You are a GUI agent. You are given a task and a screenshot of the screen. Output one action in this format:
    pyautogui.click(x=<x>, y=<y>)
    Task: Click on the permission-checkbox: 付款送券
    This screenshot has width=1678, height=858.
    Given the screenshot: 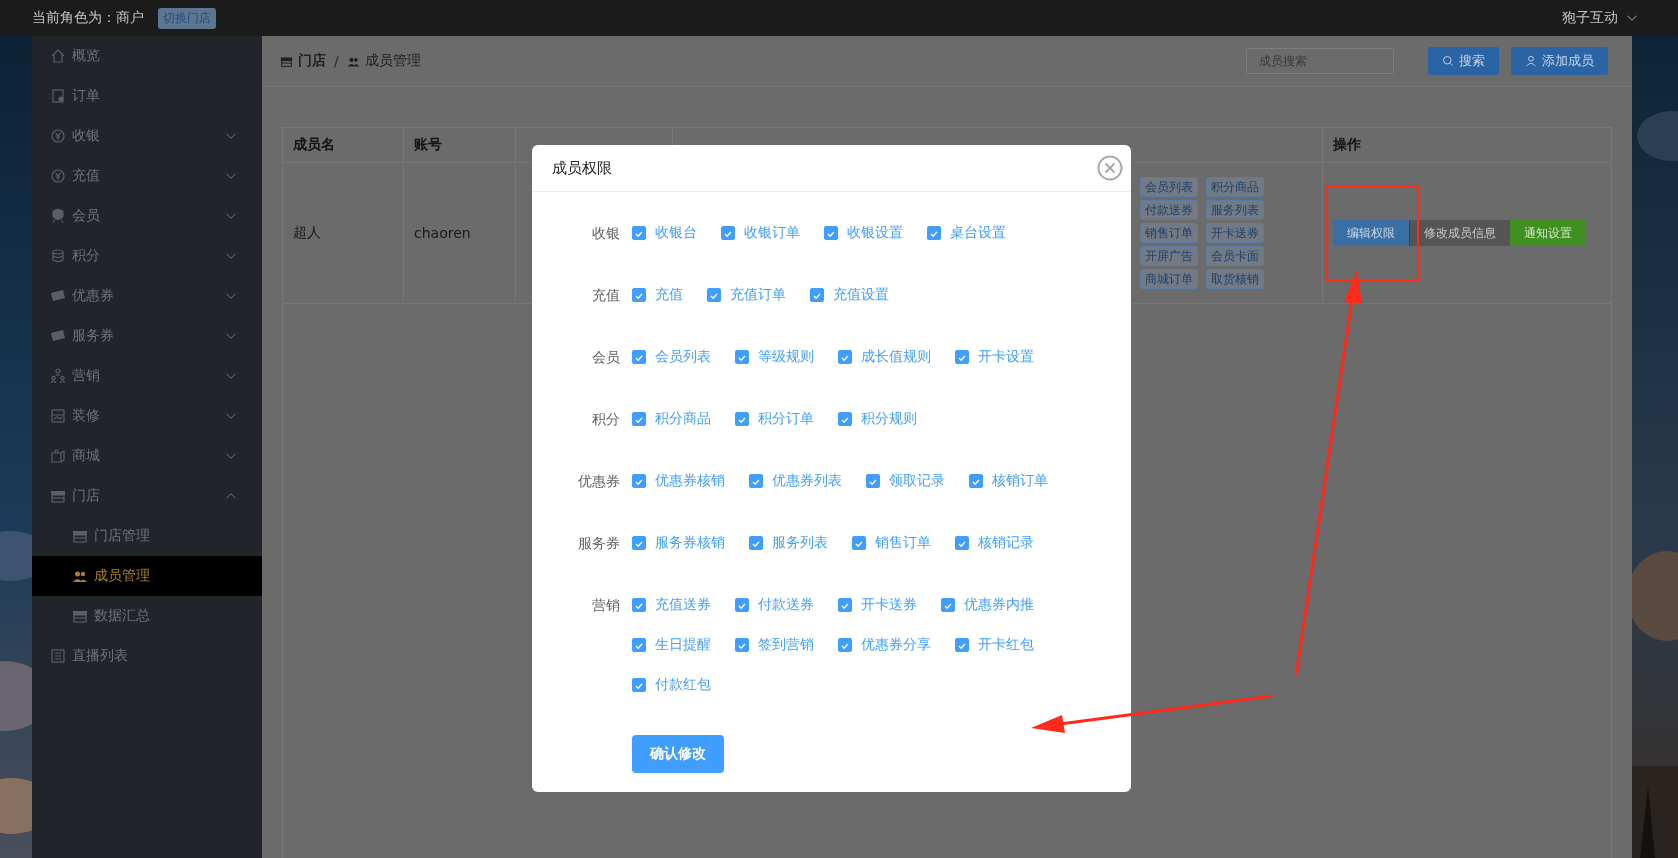 What is the action you would take?
    pyautogui.click(x=774, y=605)
    